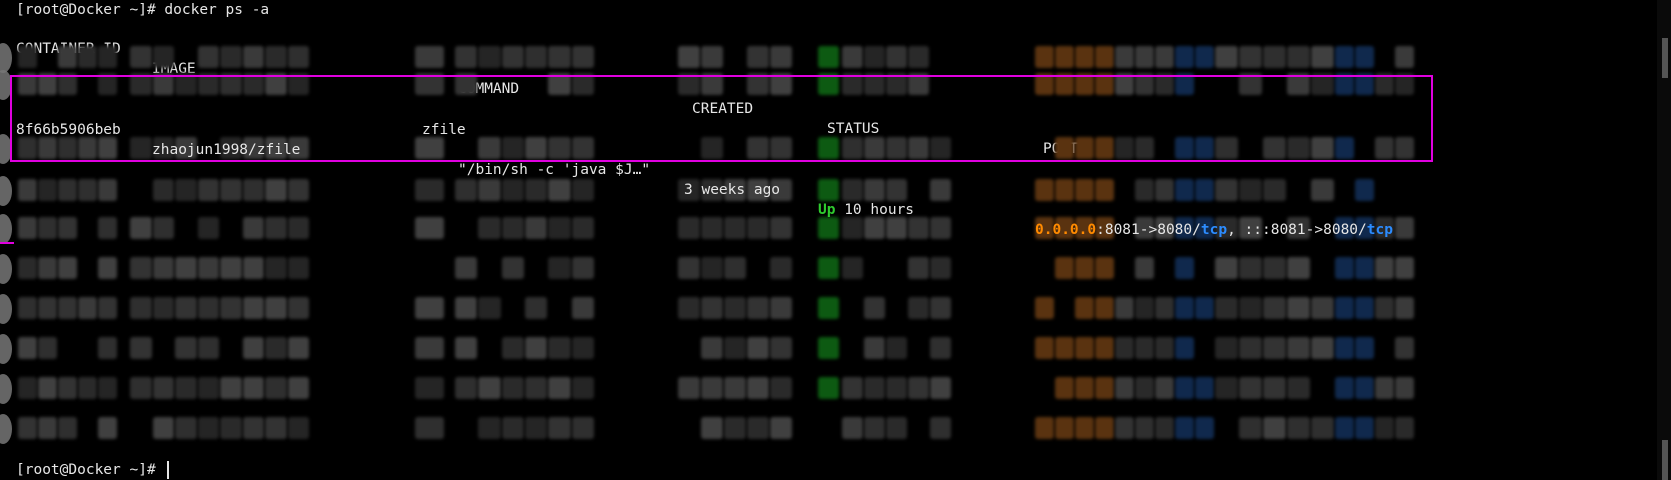 This screenshot has height=480, width=1671. Describe the element at coordinates (875, 210) in the screenshot. I see `status-duration: 10 hours` at that location.